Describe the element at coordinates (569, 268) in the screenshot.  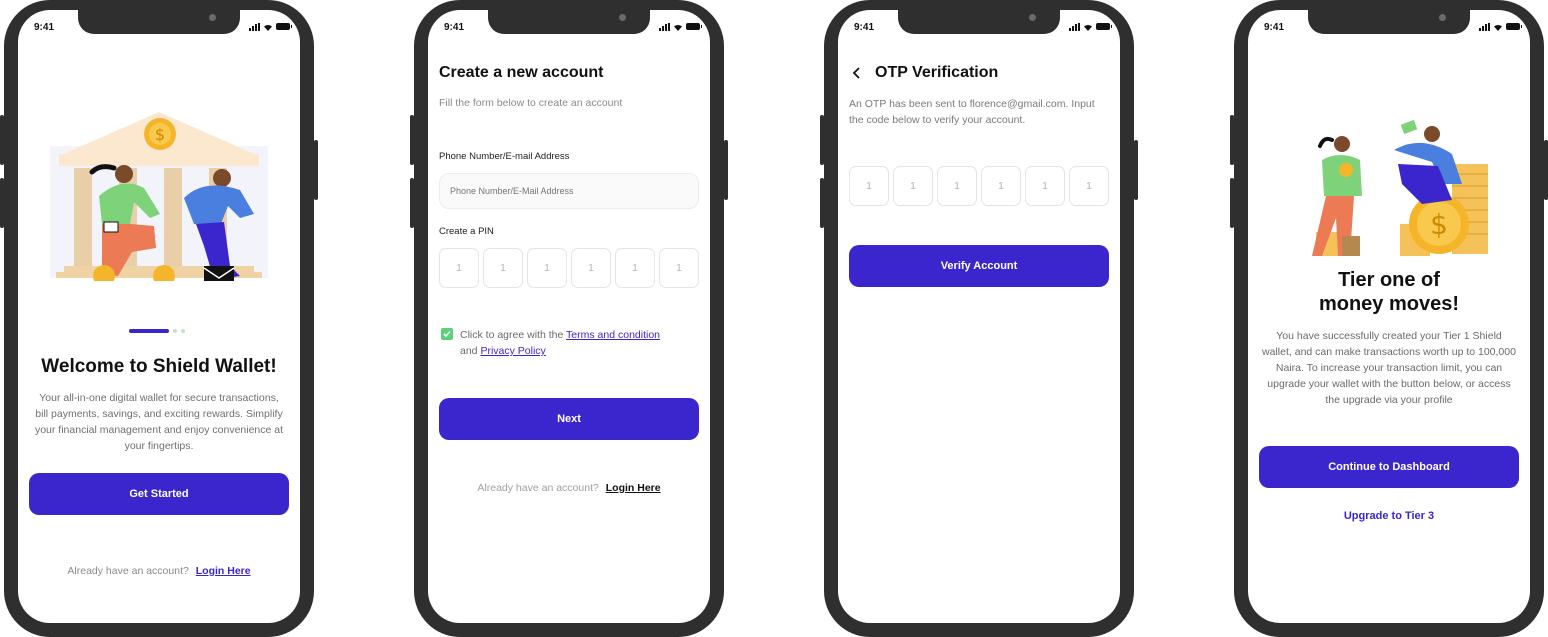
I see `pin-input-group: 1 1 1 1 1 1` at that location.